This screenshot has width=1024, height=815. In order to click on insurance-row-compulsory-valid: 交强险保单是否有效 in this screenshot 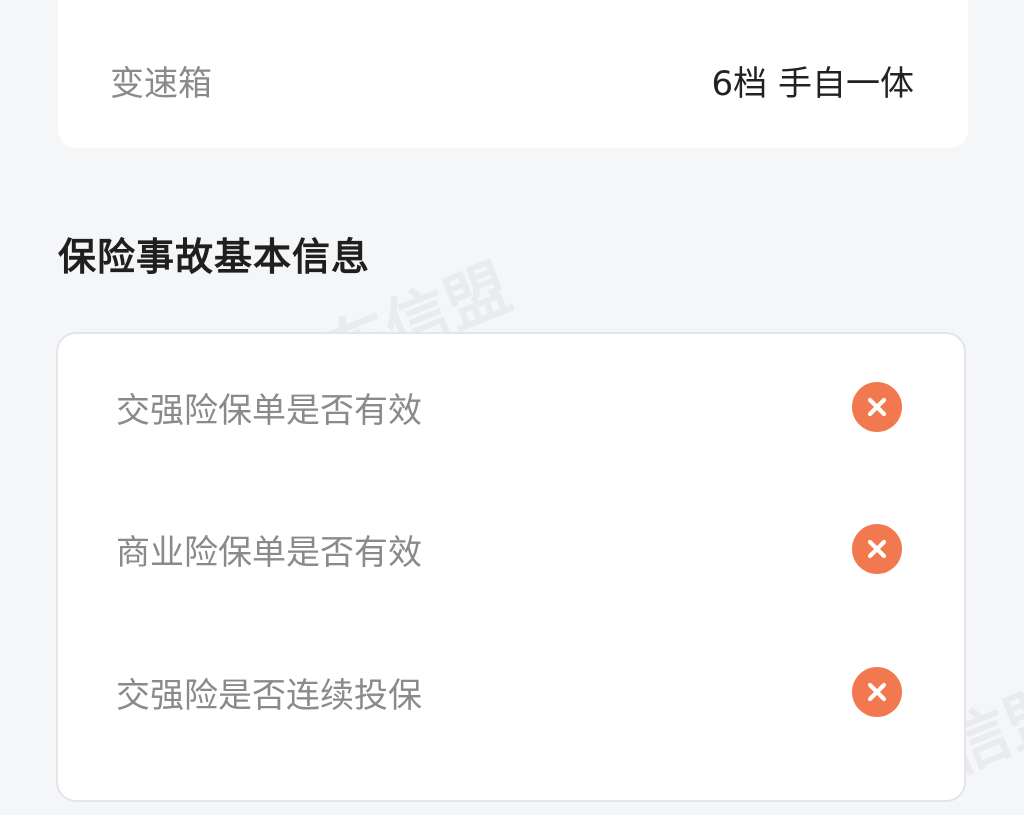, I will do `click(511, 407)`.